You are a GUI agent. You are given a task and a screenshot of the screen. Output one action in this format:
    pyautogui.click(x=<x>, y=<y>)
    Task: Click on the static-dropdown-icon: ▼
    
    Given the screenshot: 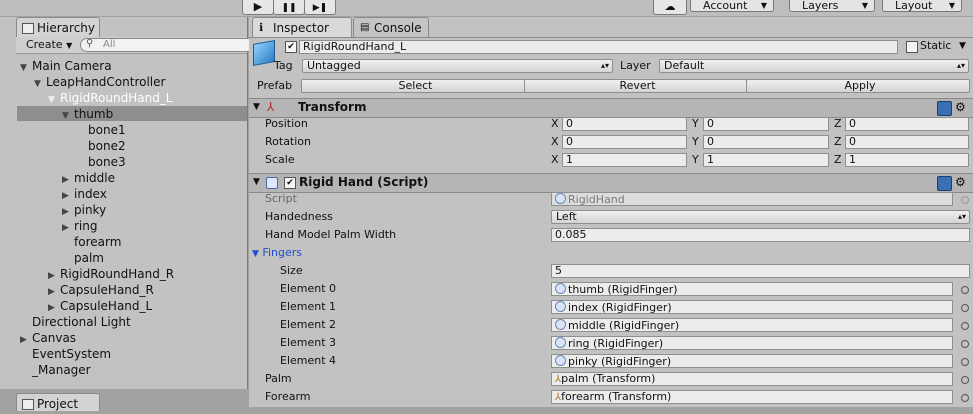 What is the action you would take?
    pyautogui.click(x=962, y=46)
    